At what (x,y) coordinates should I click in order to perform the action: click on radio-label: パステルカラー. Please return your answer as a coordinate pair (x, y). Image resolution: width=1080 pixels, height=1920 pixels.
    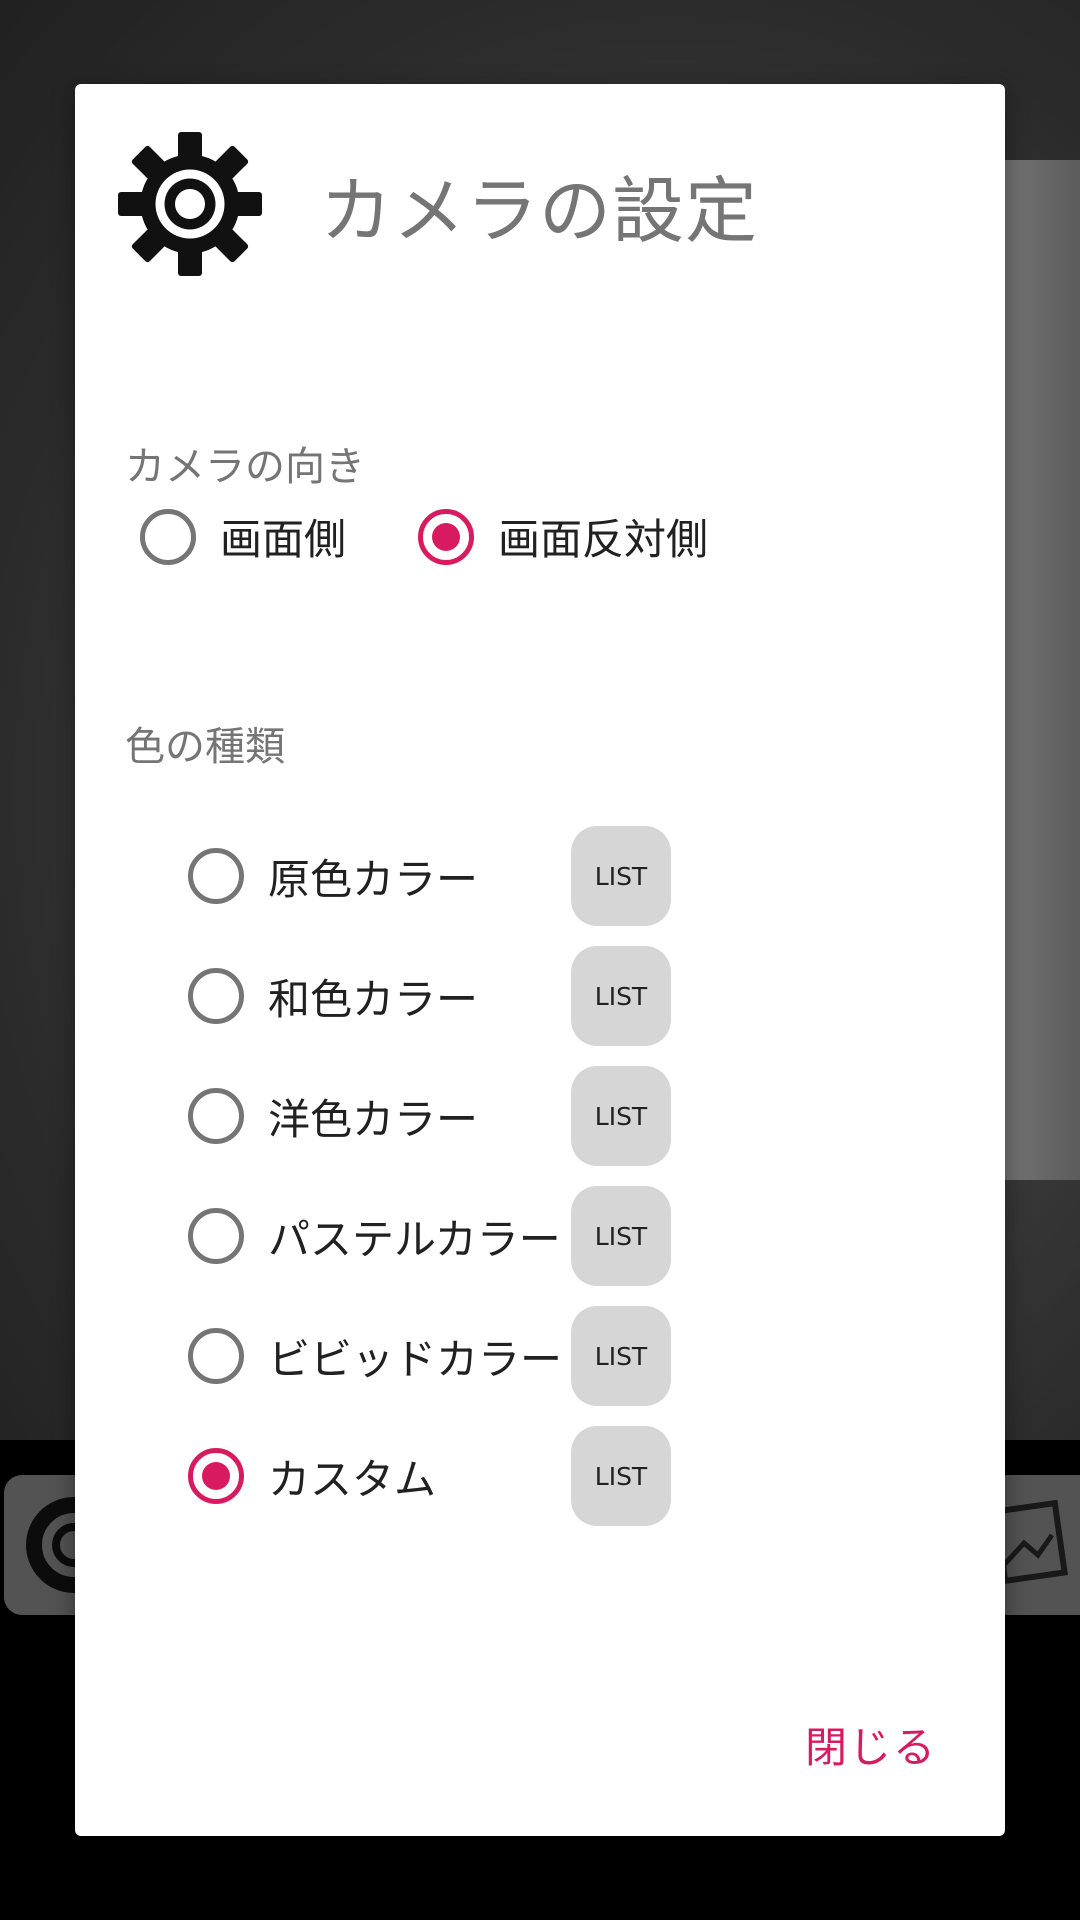
    Looking at the image, I should click on (414, 1239).